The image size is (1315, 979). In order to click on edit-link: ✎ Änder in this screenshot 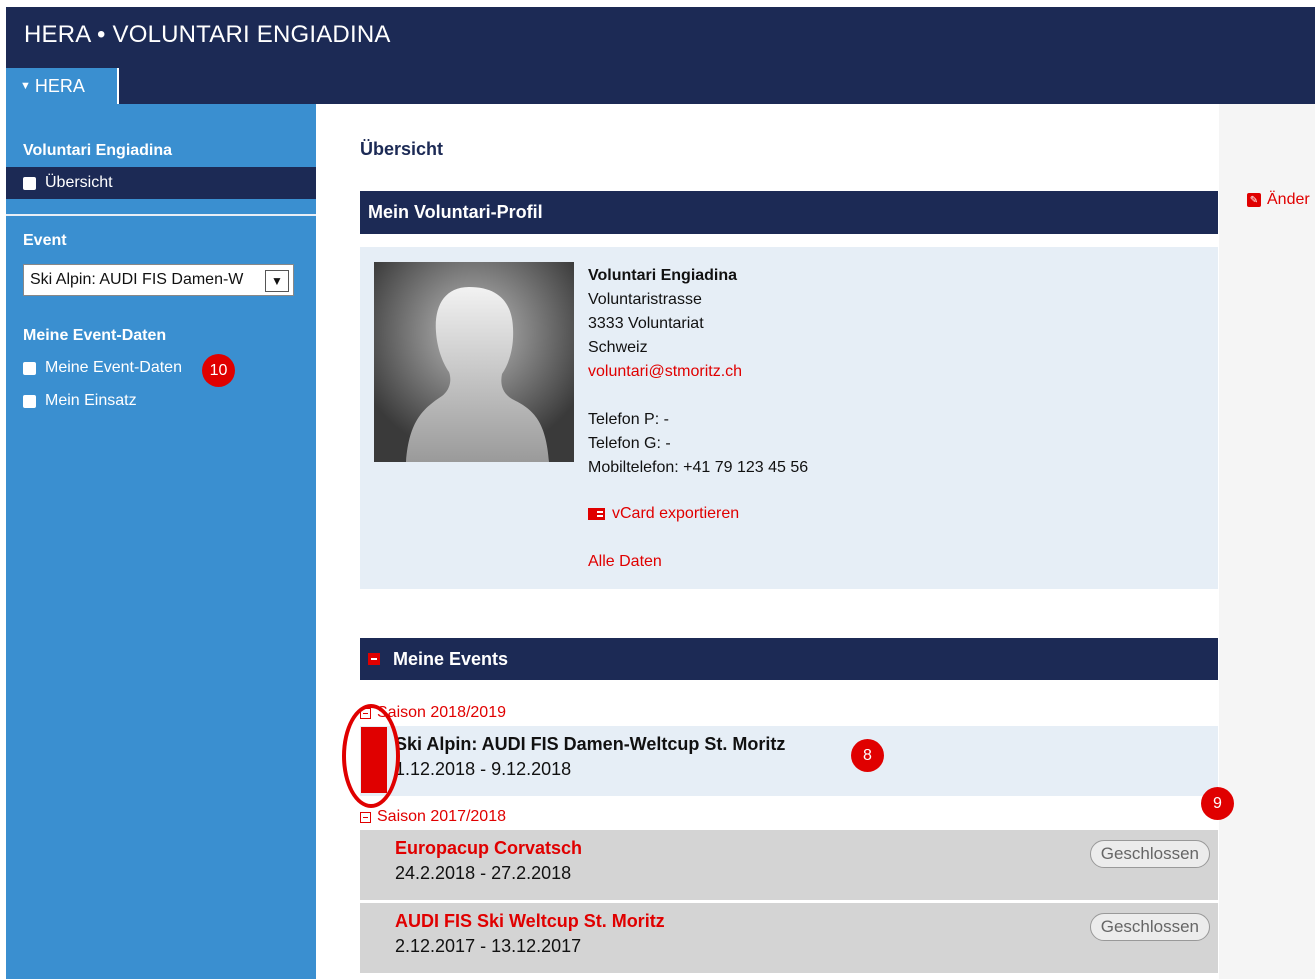, I will do `click(1278, 200)`.